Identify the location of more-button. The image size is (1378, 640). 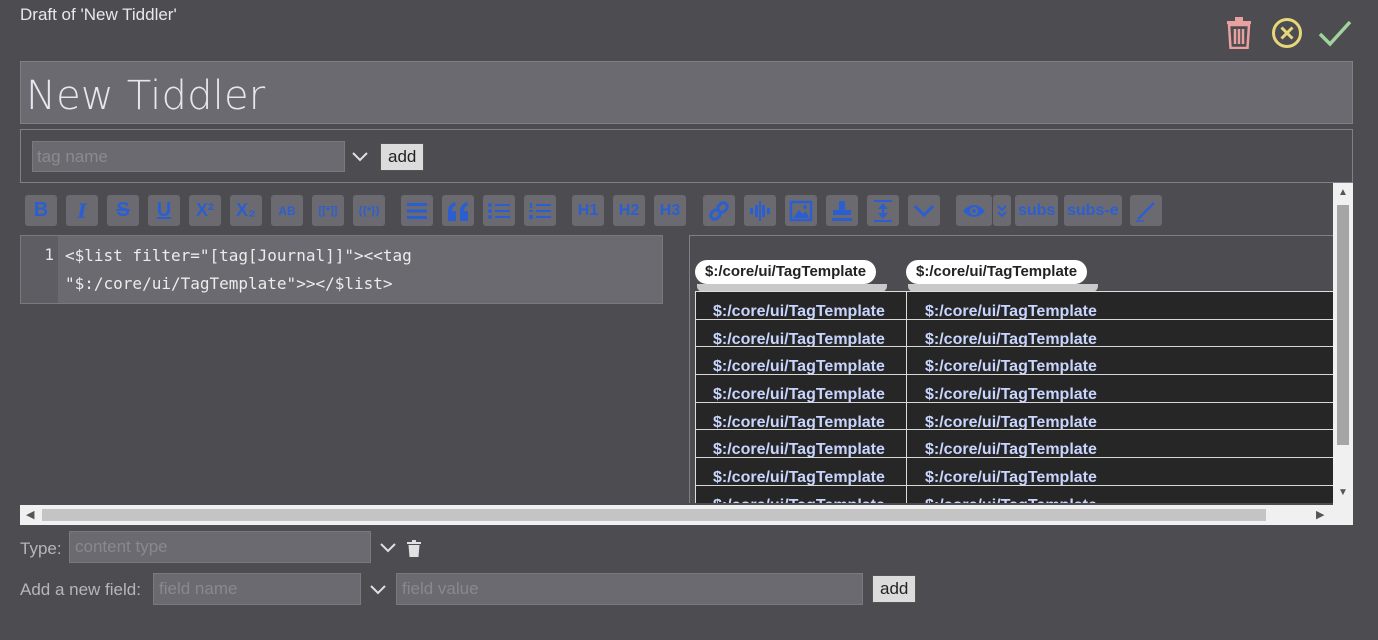
(924, 210).